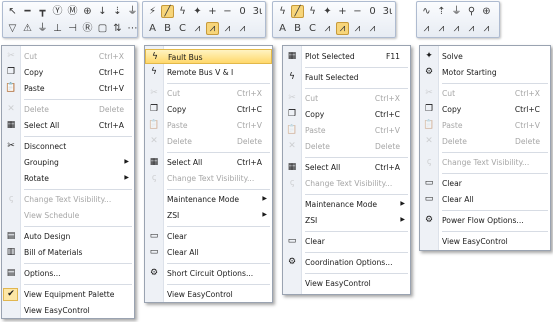  I want to click on flash2-icon: ϟ, so click(312, 11).